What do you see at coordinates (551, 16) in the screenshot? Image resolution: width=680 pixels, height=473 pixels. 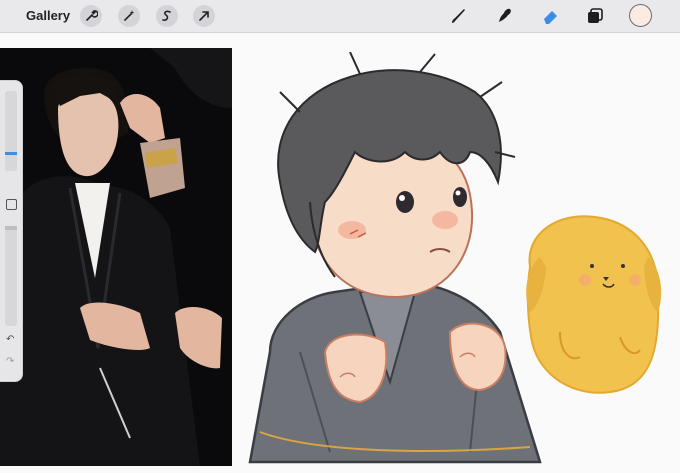 I see `eraser-icon` at bounding box center [551, 16].